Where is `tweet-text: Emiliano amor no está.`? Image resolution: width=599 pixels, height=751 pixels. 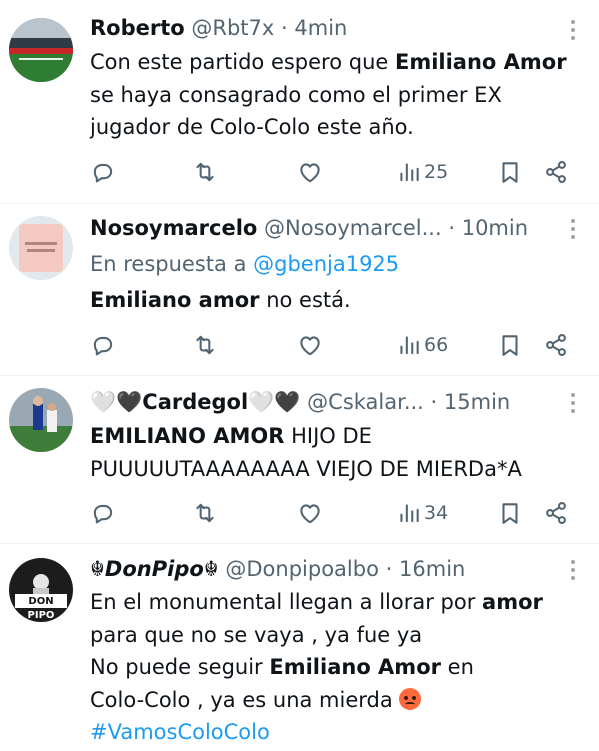
tweet-text: Emiliano amor no está. is located at coordinates (337, 300).